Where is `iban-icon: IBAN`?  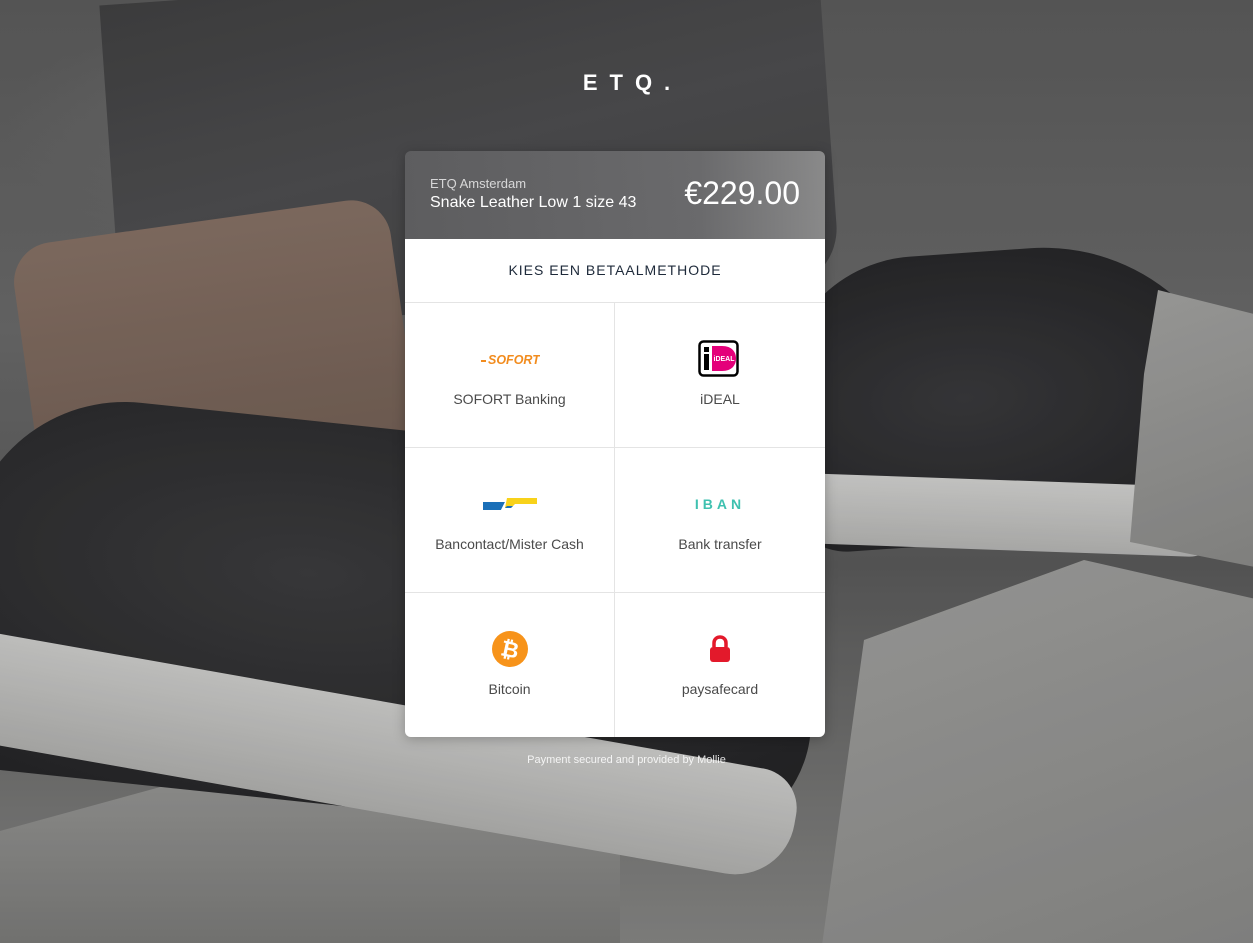 iban-icon: IBAN is located at coordinates (720, 504).